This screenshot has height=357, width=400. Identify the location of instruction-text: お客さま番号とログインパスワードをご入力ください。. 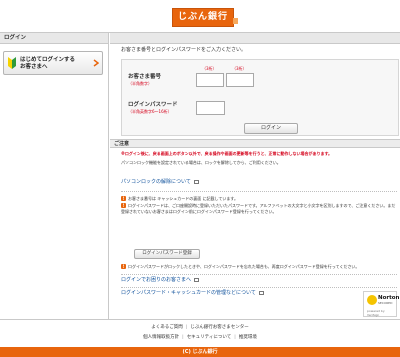
(184, 50).